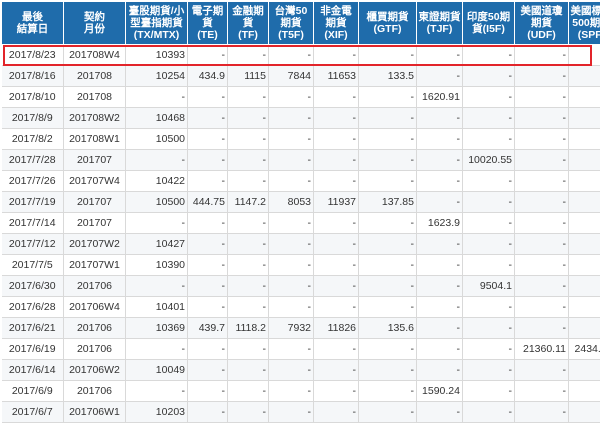 The image size is (600, 427). Describe the element at coordinates (94, 23) in the screenshot. I see `header-contract-month: 契約 月份` at that location.